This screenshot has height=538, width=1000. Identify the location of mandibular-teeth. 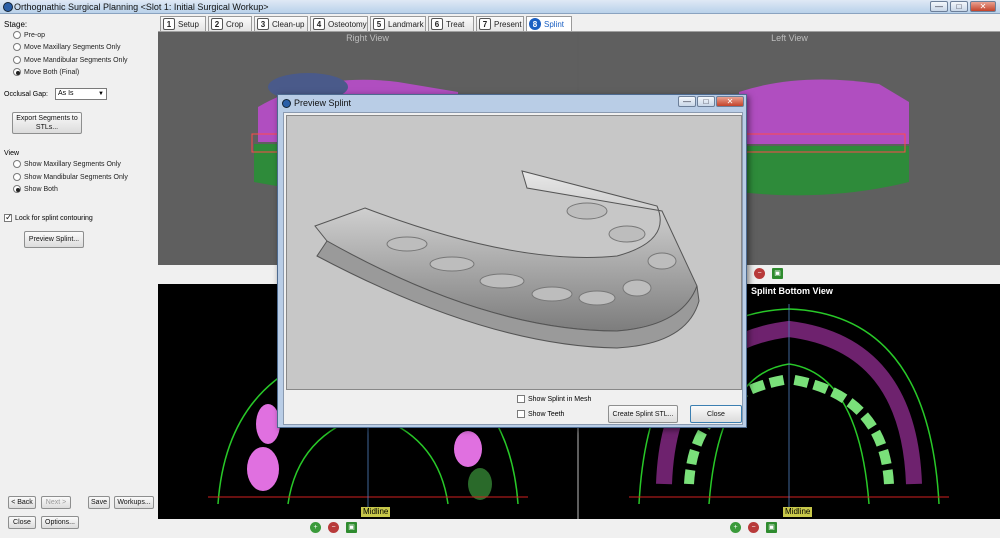
(824, 171).